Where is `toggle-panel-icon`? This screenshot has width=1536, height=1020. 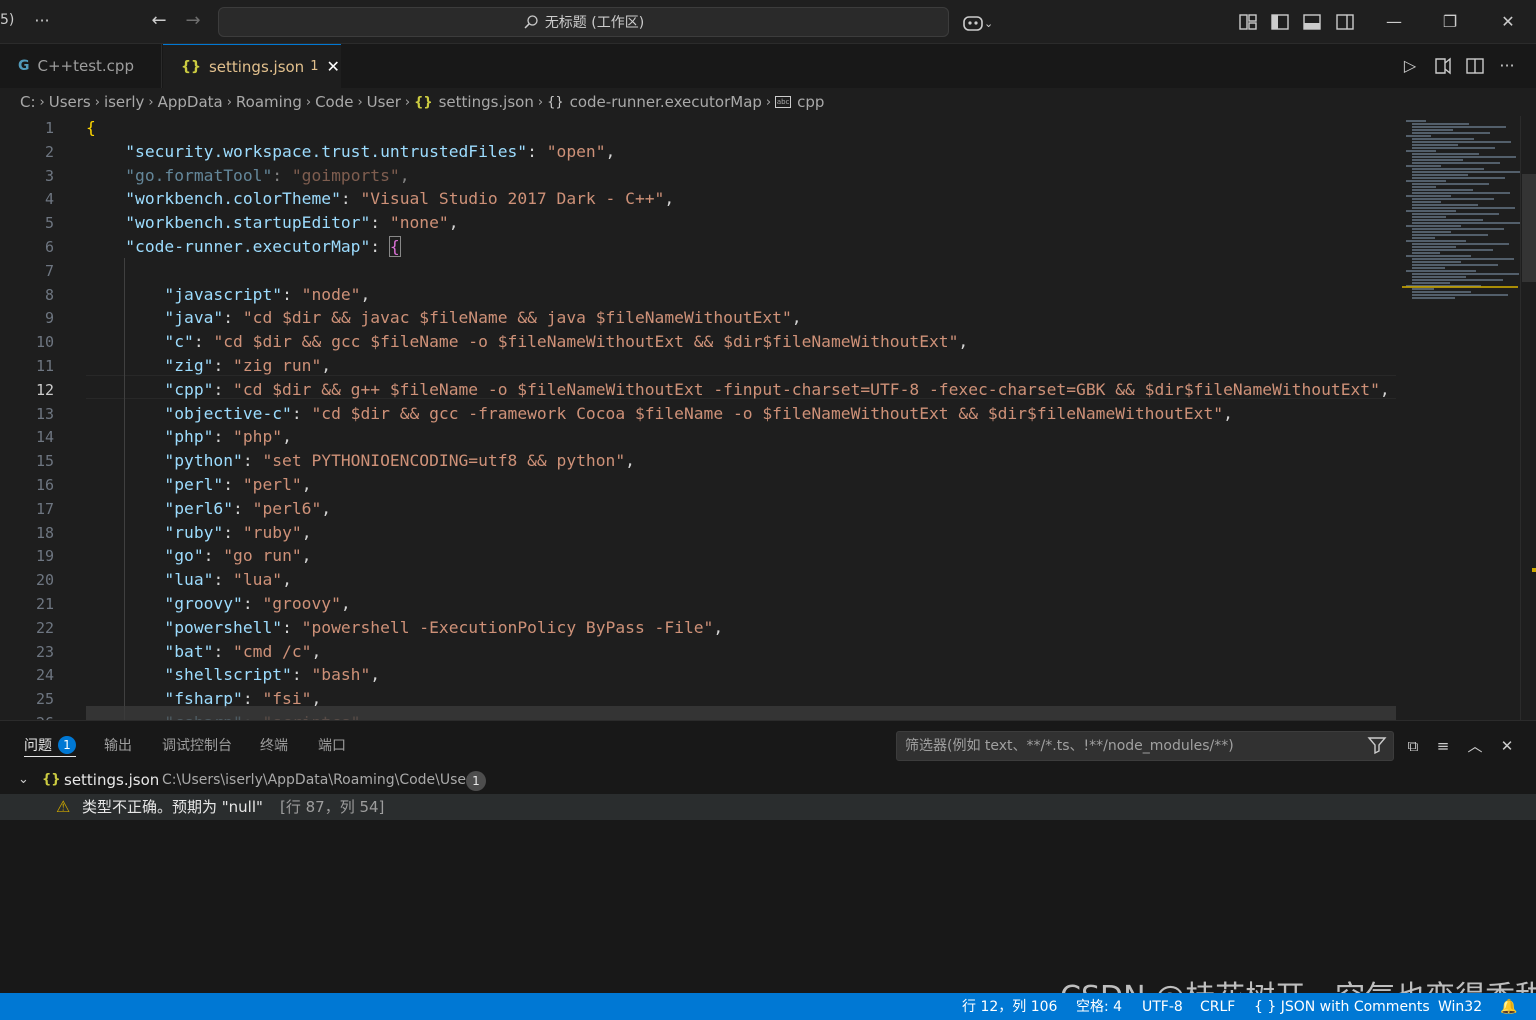 toggle-panel-icon is located at coordinates (1312, 22).